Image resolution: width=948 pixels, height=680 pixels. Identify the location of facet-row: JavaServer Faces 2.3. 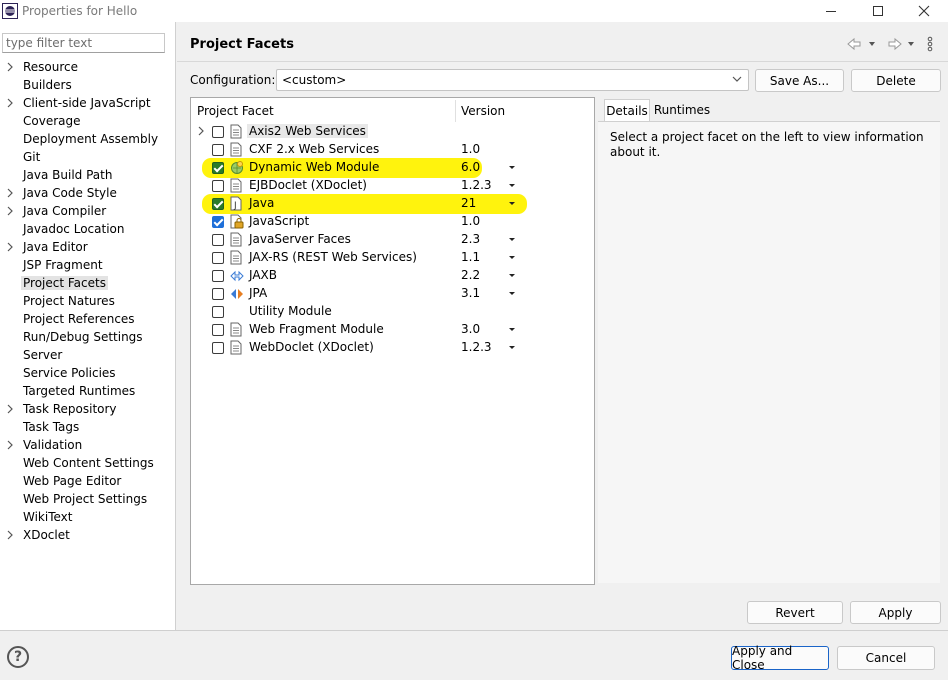
(392, 240).